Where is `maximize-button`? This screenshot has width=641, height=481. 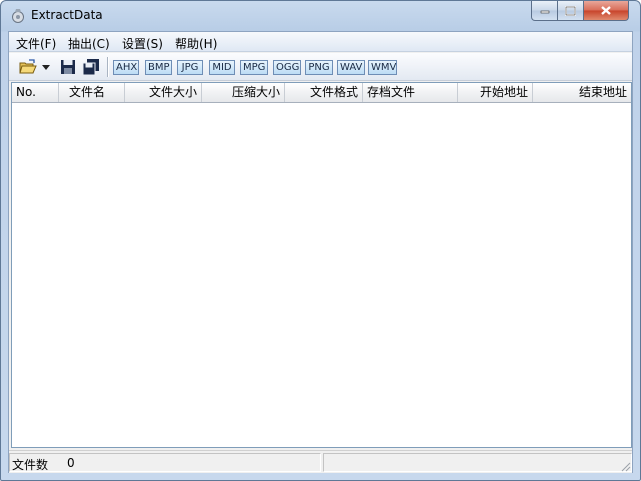
maximize-button is located at coordinates (570, 11).